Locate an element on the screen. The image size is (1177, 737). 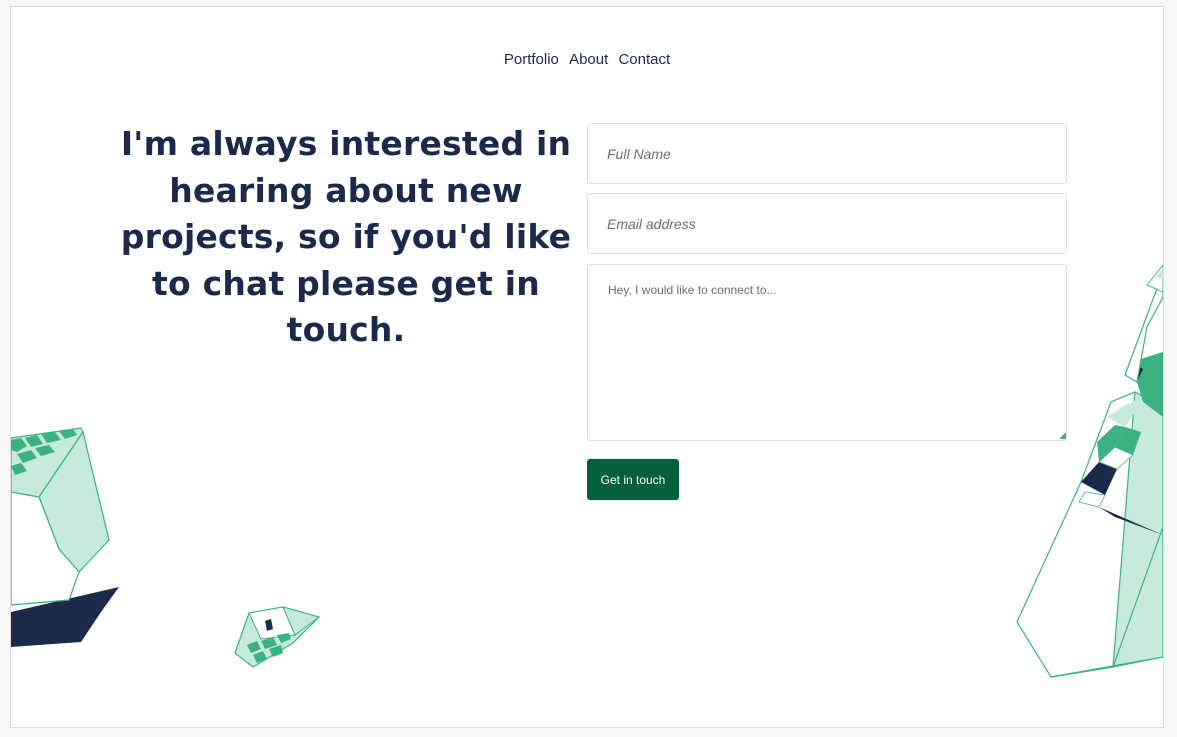
geometric-decoration-right is located at coordinates (1089, 471).